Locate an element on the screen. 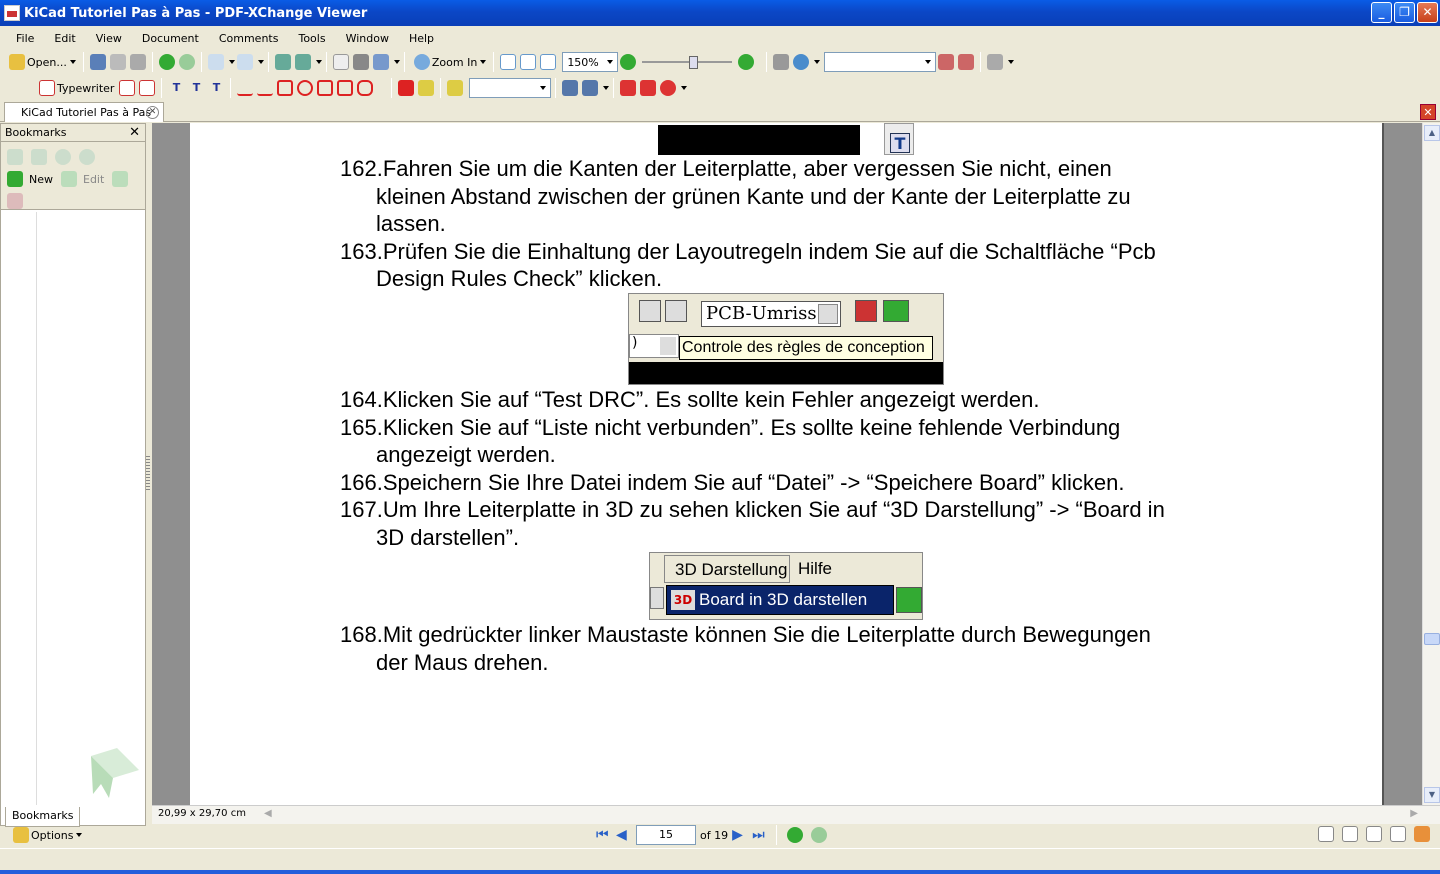 The image size is (1440, 874). find-next-icon is located at coordinates (966, 62).